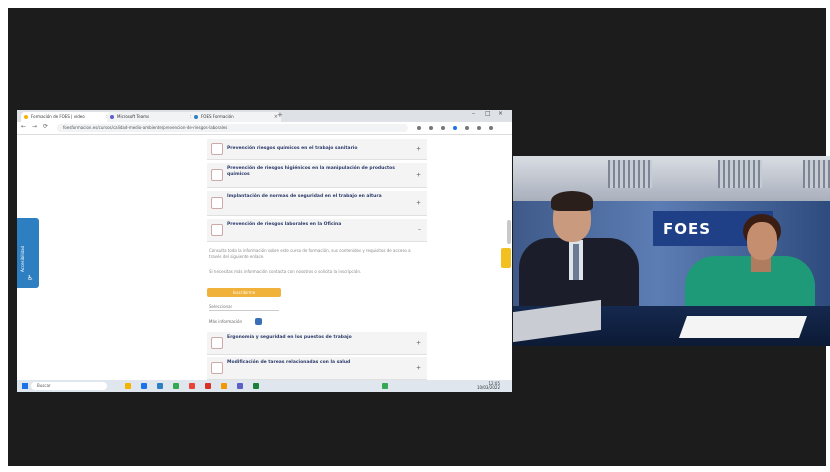 The image size is (830, 472). I want to click on browser-tab-3: FOES Formación ×, so click(236, 117).